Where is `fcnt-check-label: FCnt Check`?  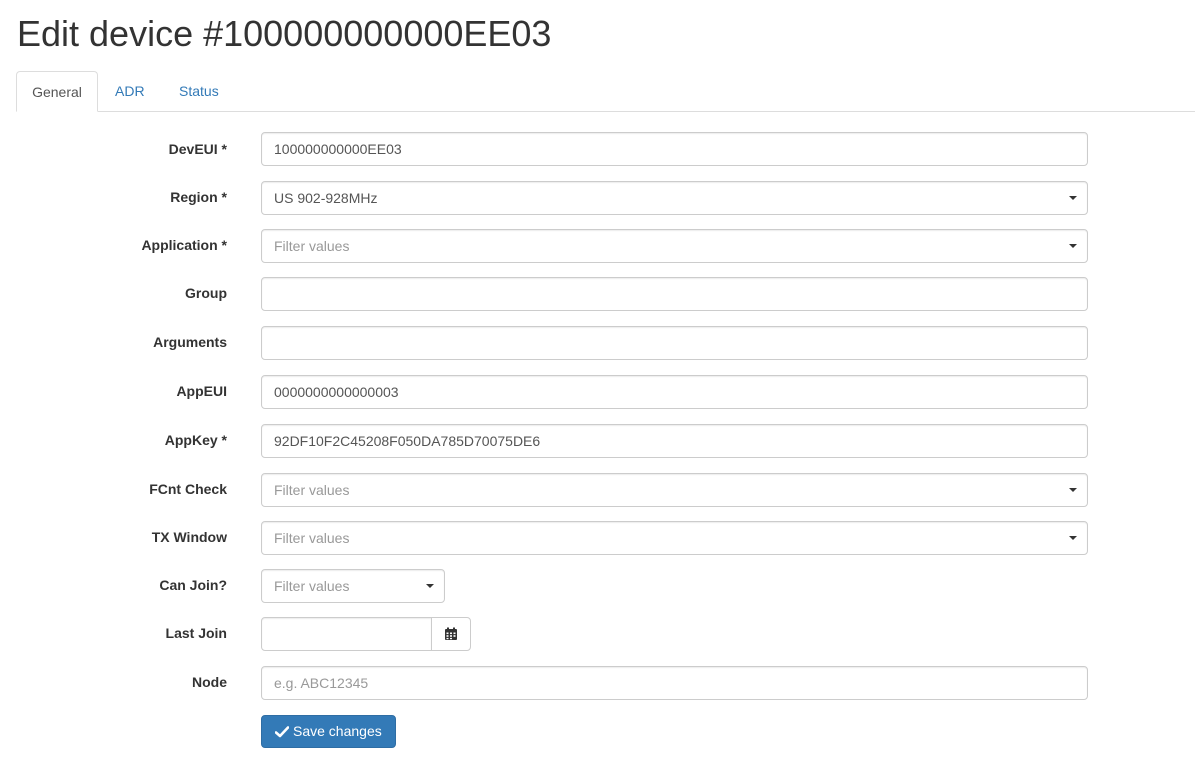 fcnt-check-label: FCnt Check is located at coordinates (188, 489).